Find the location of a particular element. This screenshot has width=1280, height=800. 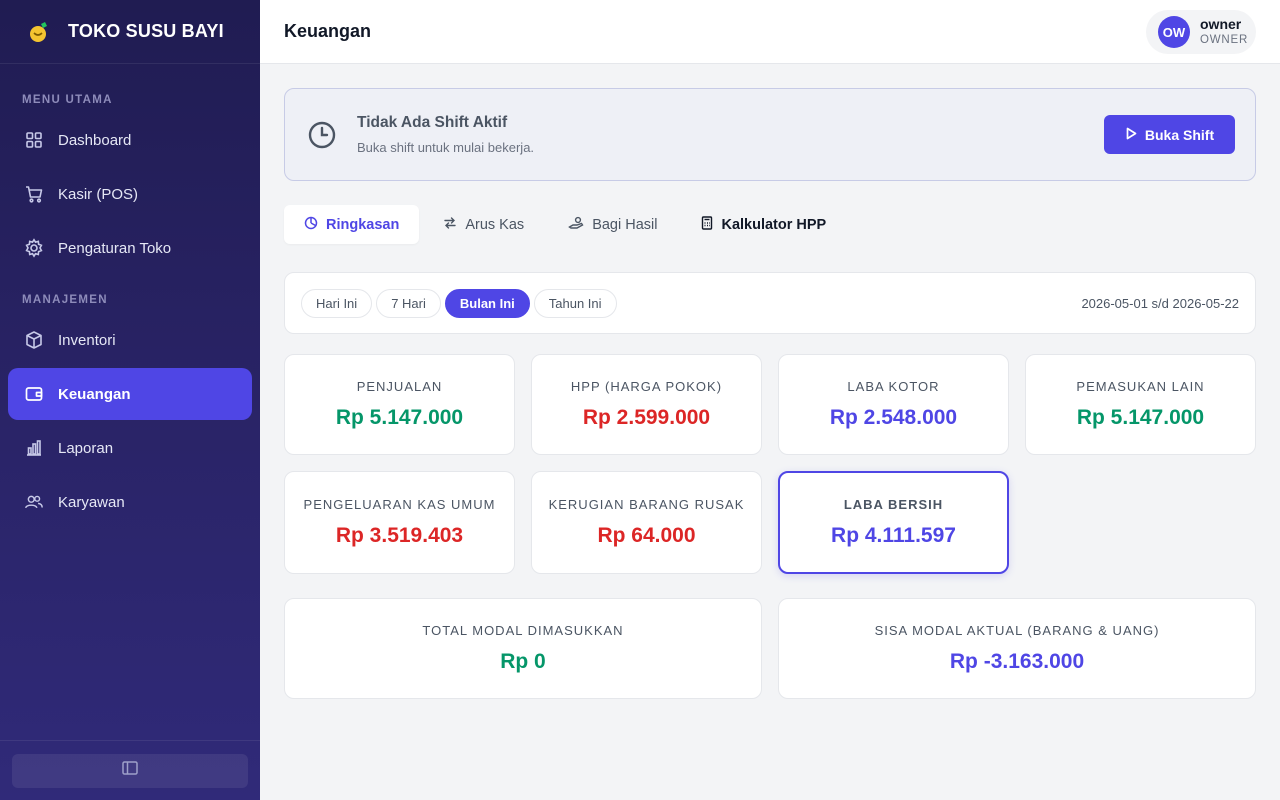

tab-kalkulator-hpp: Kalkulator HPP is located at coordinates (763, 224).